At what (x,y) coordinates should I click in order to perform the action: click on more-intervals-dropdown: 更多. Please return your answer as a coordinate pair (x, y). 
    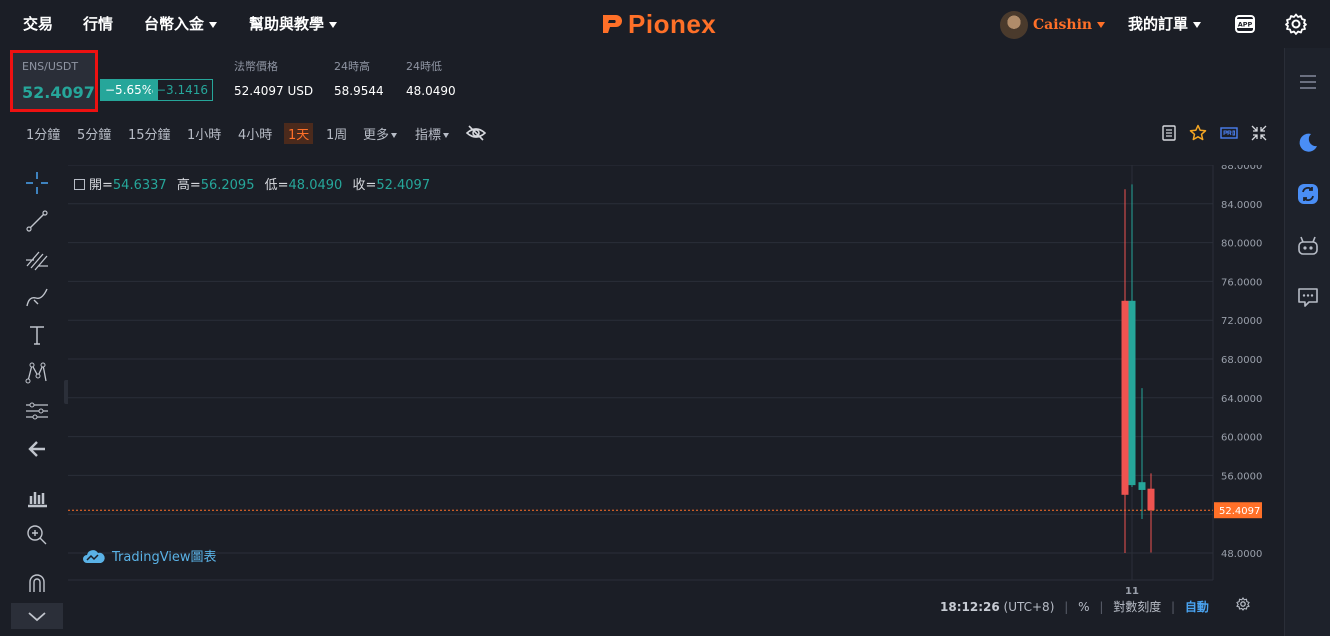
    Looking at the image, I should click on (380, 133).